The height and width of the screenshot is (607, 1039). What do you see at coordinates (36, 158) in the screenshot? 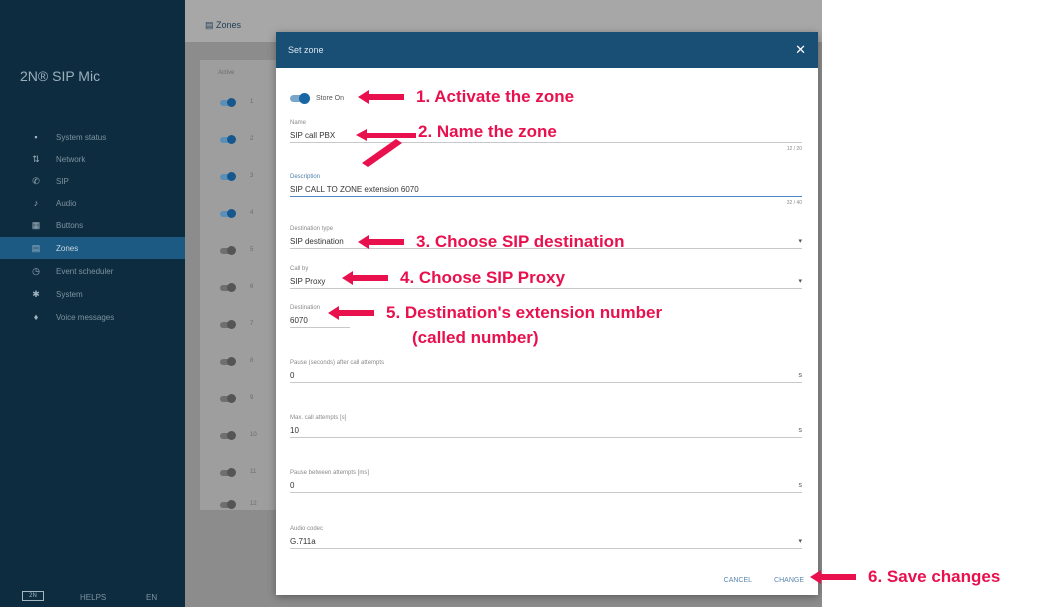
I see `network-icon: ⇅` at bounding box center [36, 158].